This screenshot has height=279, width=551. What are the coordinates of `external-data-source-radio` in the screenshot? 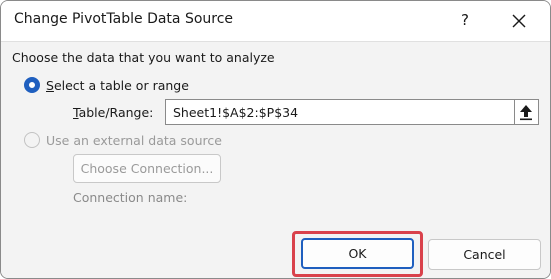 It's located at (32, 140).